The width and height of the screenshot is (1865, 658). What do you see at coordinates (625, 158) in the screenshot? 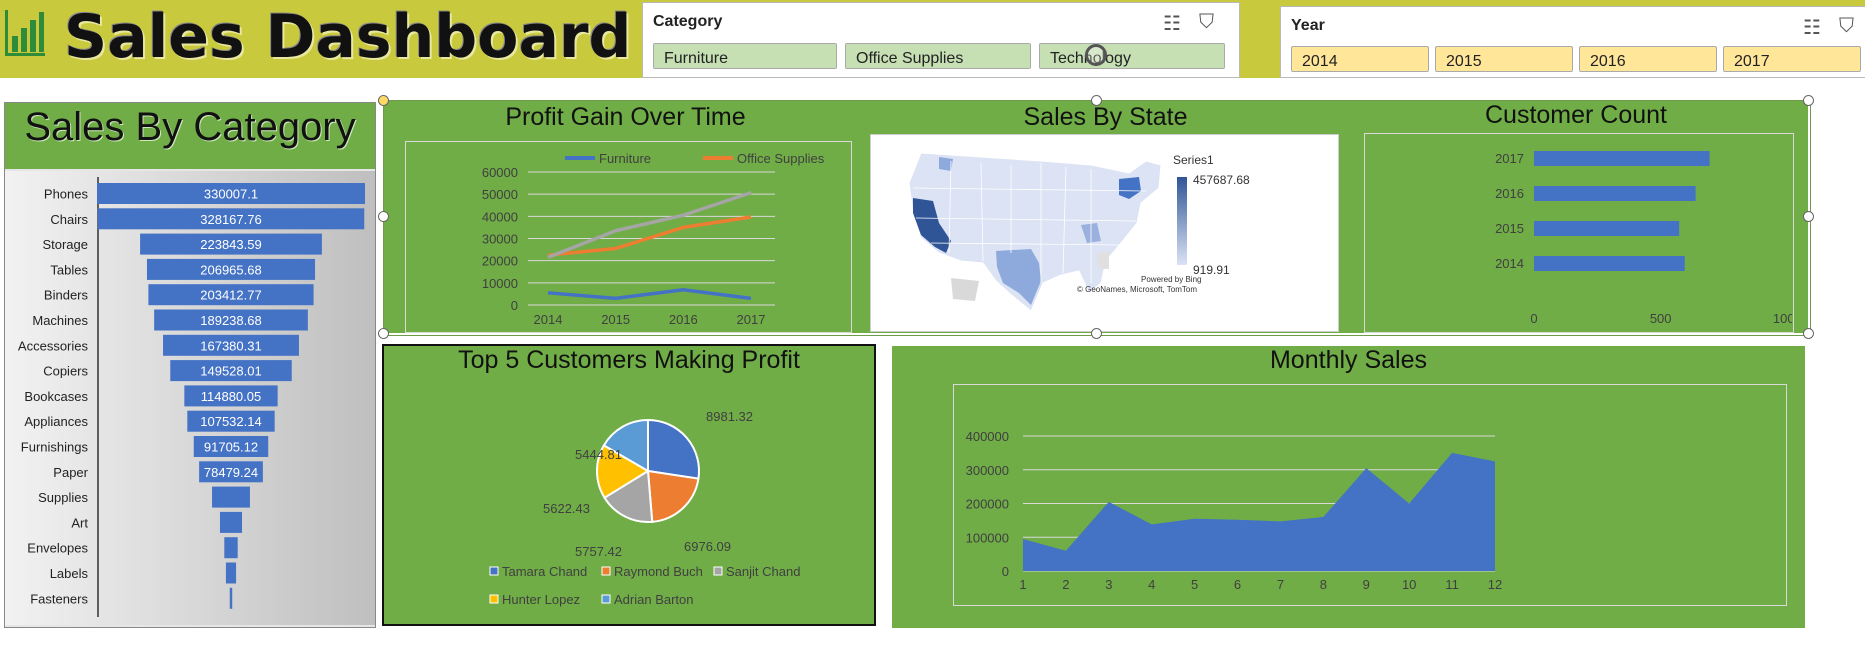
I see `legend-label: Furniture` at bounding box center [625, 158].